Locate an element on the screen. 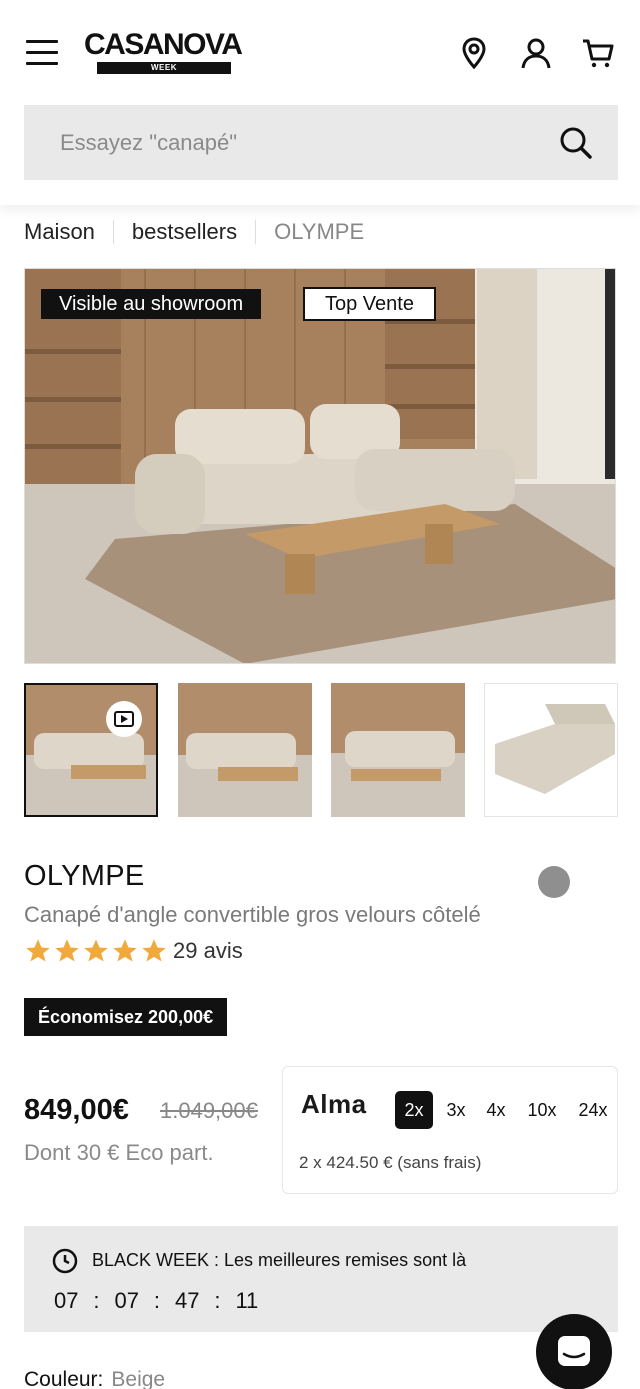 The height and width of the screenshot is (1389, 640). countdown-frames: 11 is located at coordinates (247, 1300).